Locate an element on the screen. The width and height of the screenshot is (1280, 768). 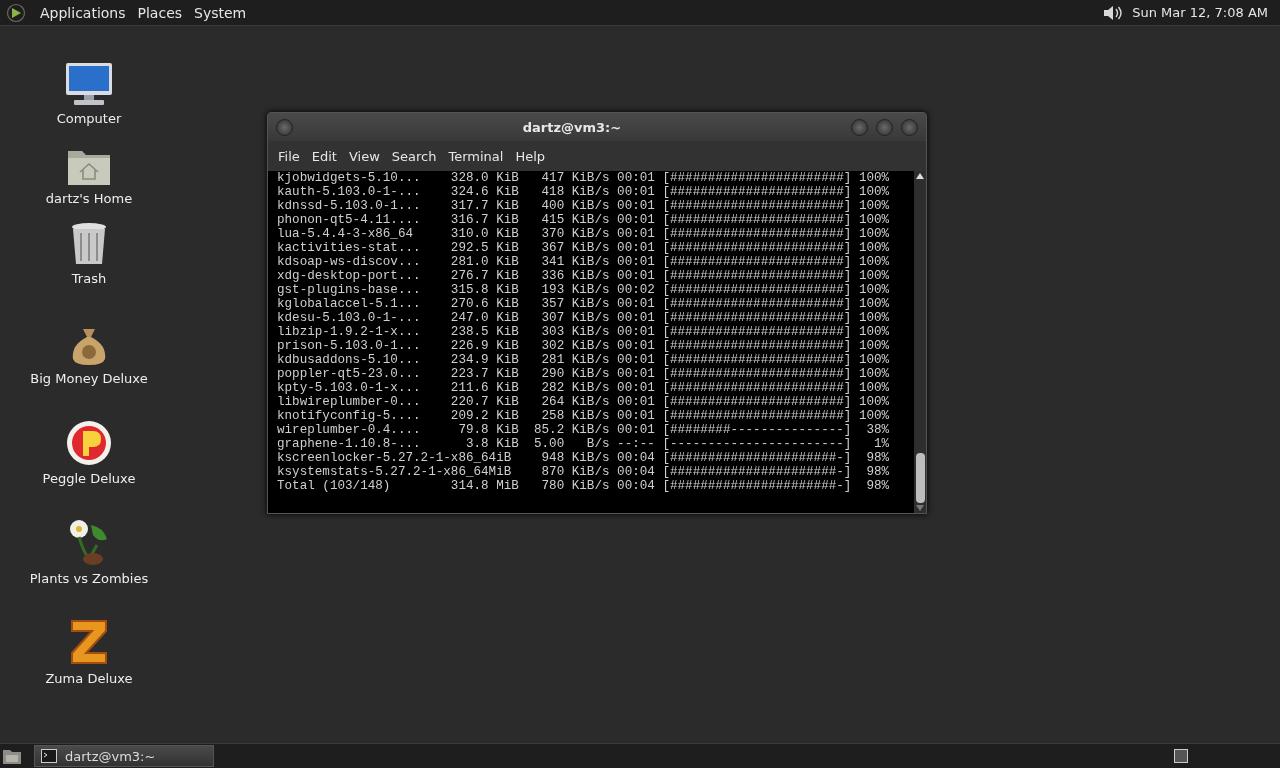
desktop-icon-label: Zuma Deluxe is located at coordinates (89, 678).